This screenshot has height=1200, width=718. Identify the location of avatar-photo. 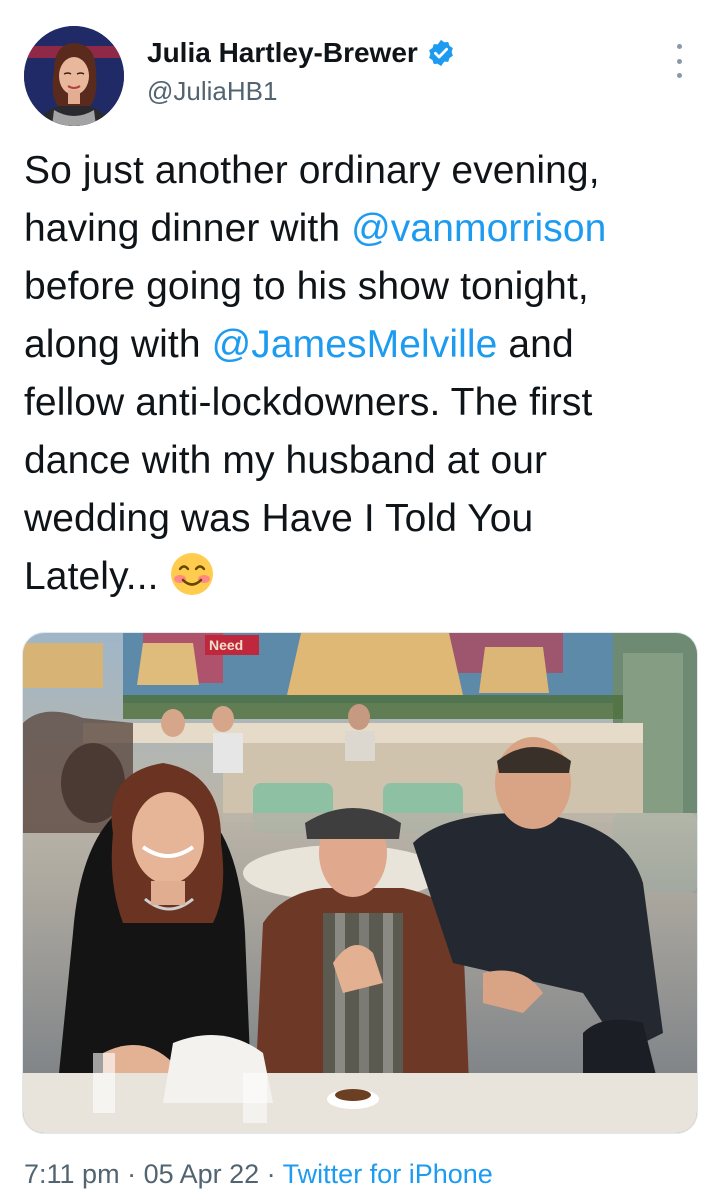
(74, 76).